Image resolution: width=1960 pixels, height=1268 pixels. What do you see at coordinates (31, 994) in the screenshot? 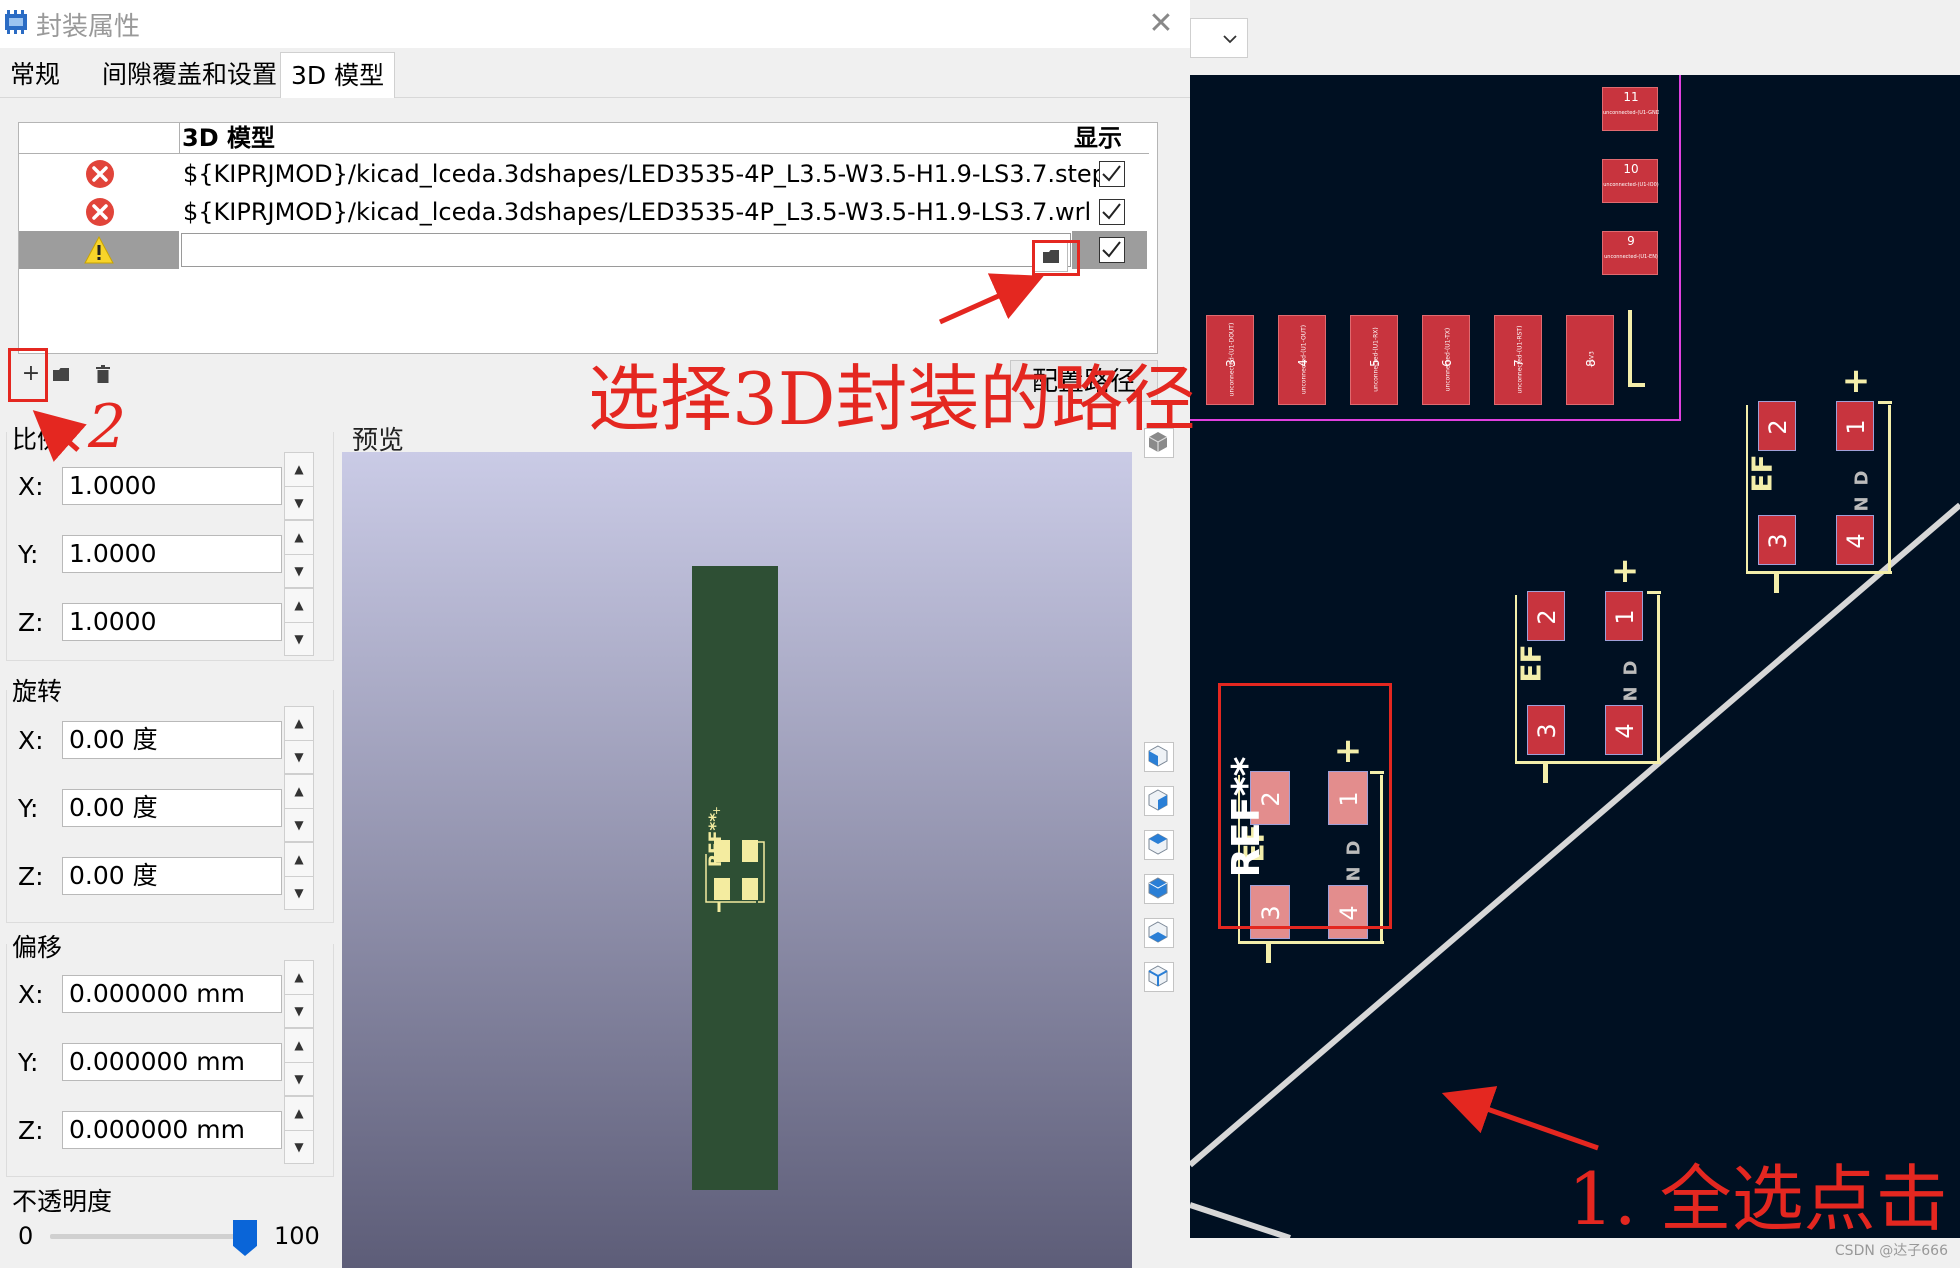
I see `offset-x-label: X:` at bounding box center [31, 994].